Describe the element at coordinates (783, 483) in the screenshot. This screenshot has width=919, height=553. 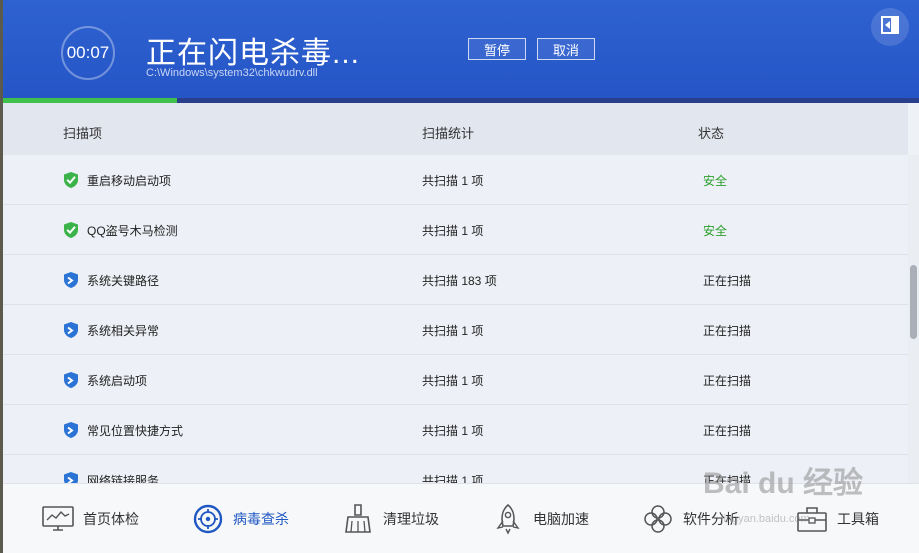
I see `baidu-watermark: Bai du 经验` at that location.